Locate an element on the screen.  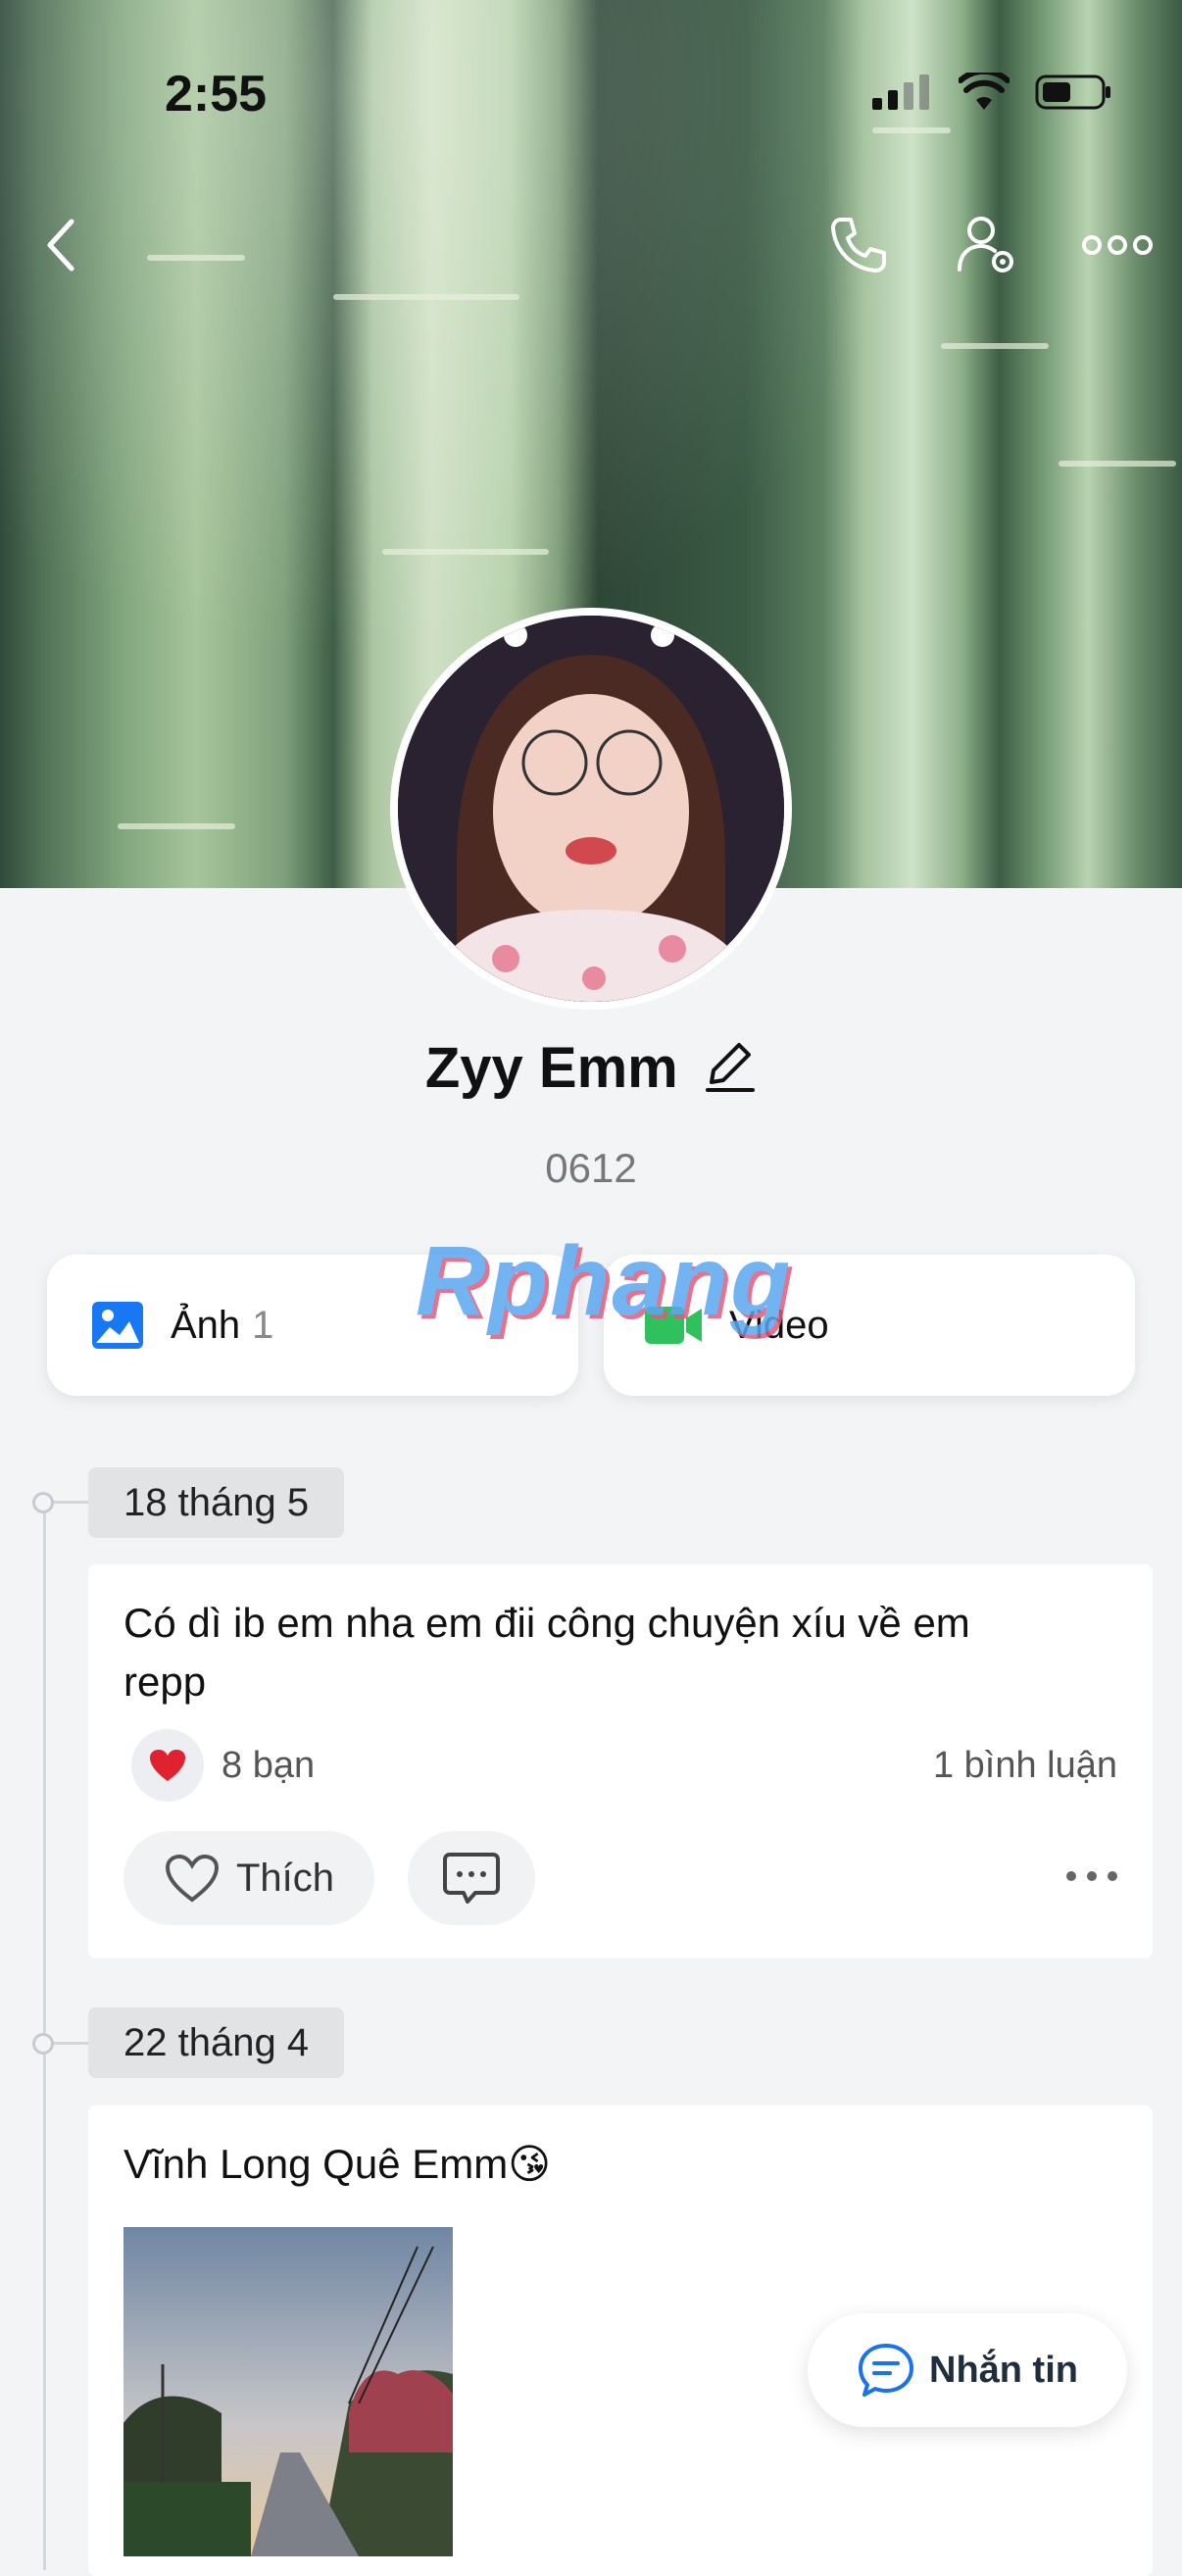
profile-name: Zyy Emm is located at coordinates (551, 1068).